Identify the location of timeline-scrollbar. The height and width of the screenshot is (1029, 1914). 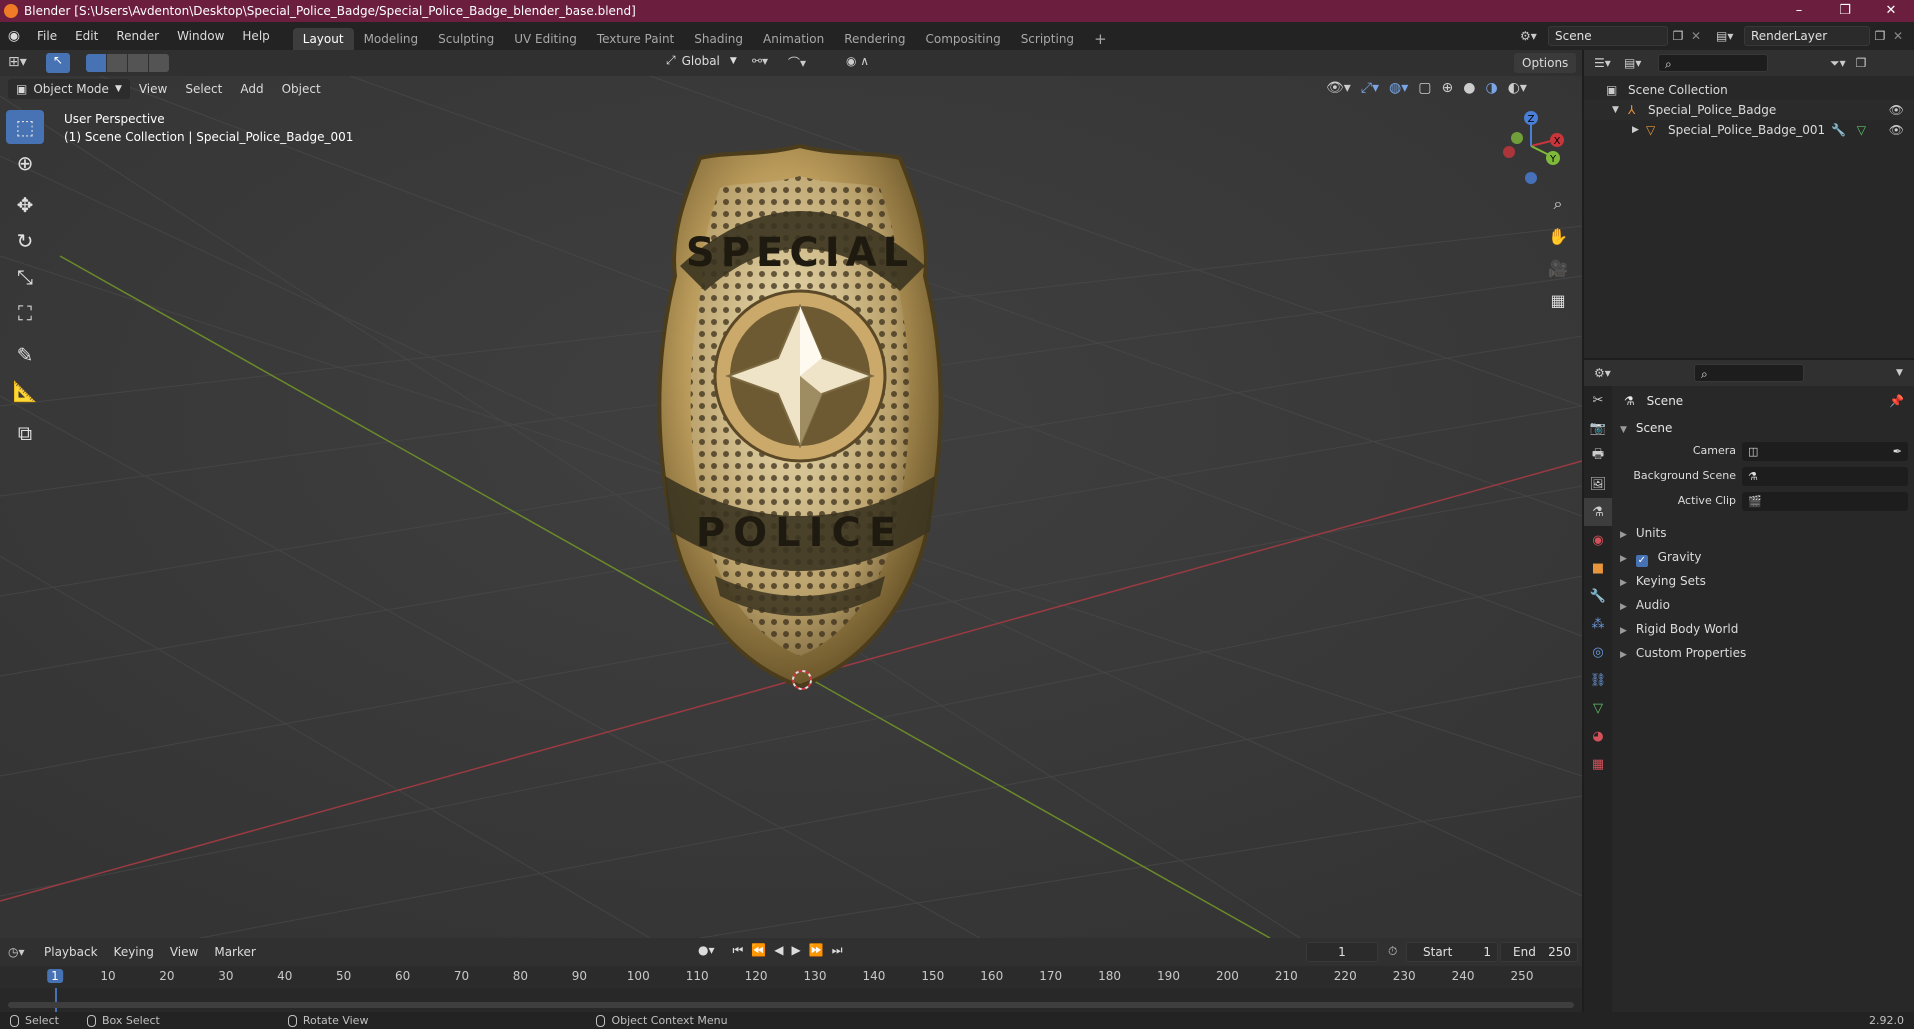
(791, 1005).